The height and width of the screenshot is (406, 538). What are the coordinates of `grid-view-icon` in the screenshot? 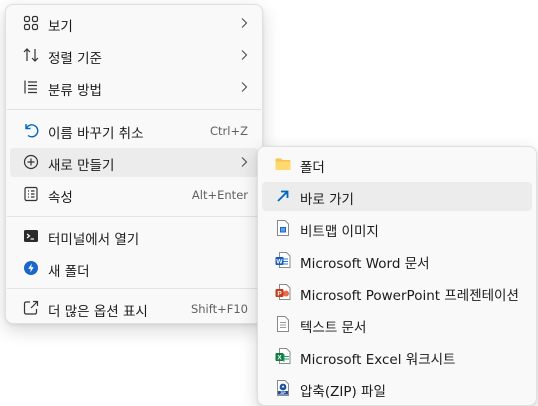 It's located at (31, 23).